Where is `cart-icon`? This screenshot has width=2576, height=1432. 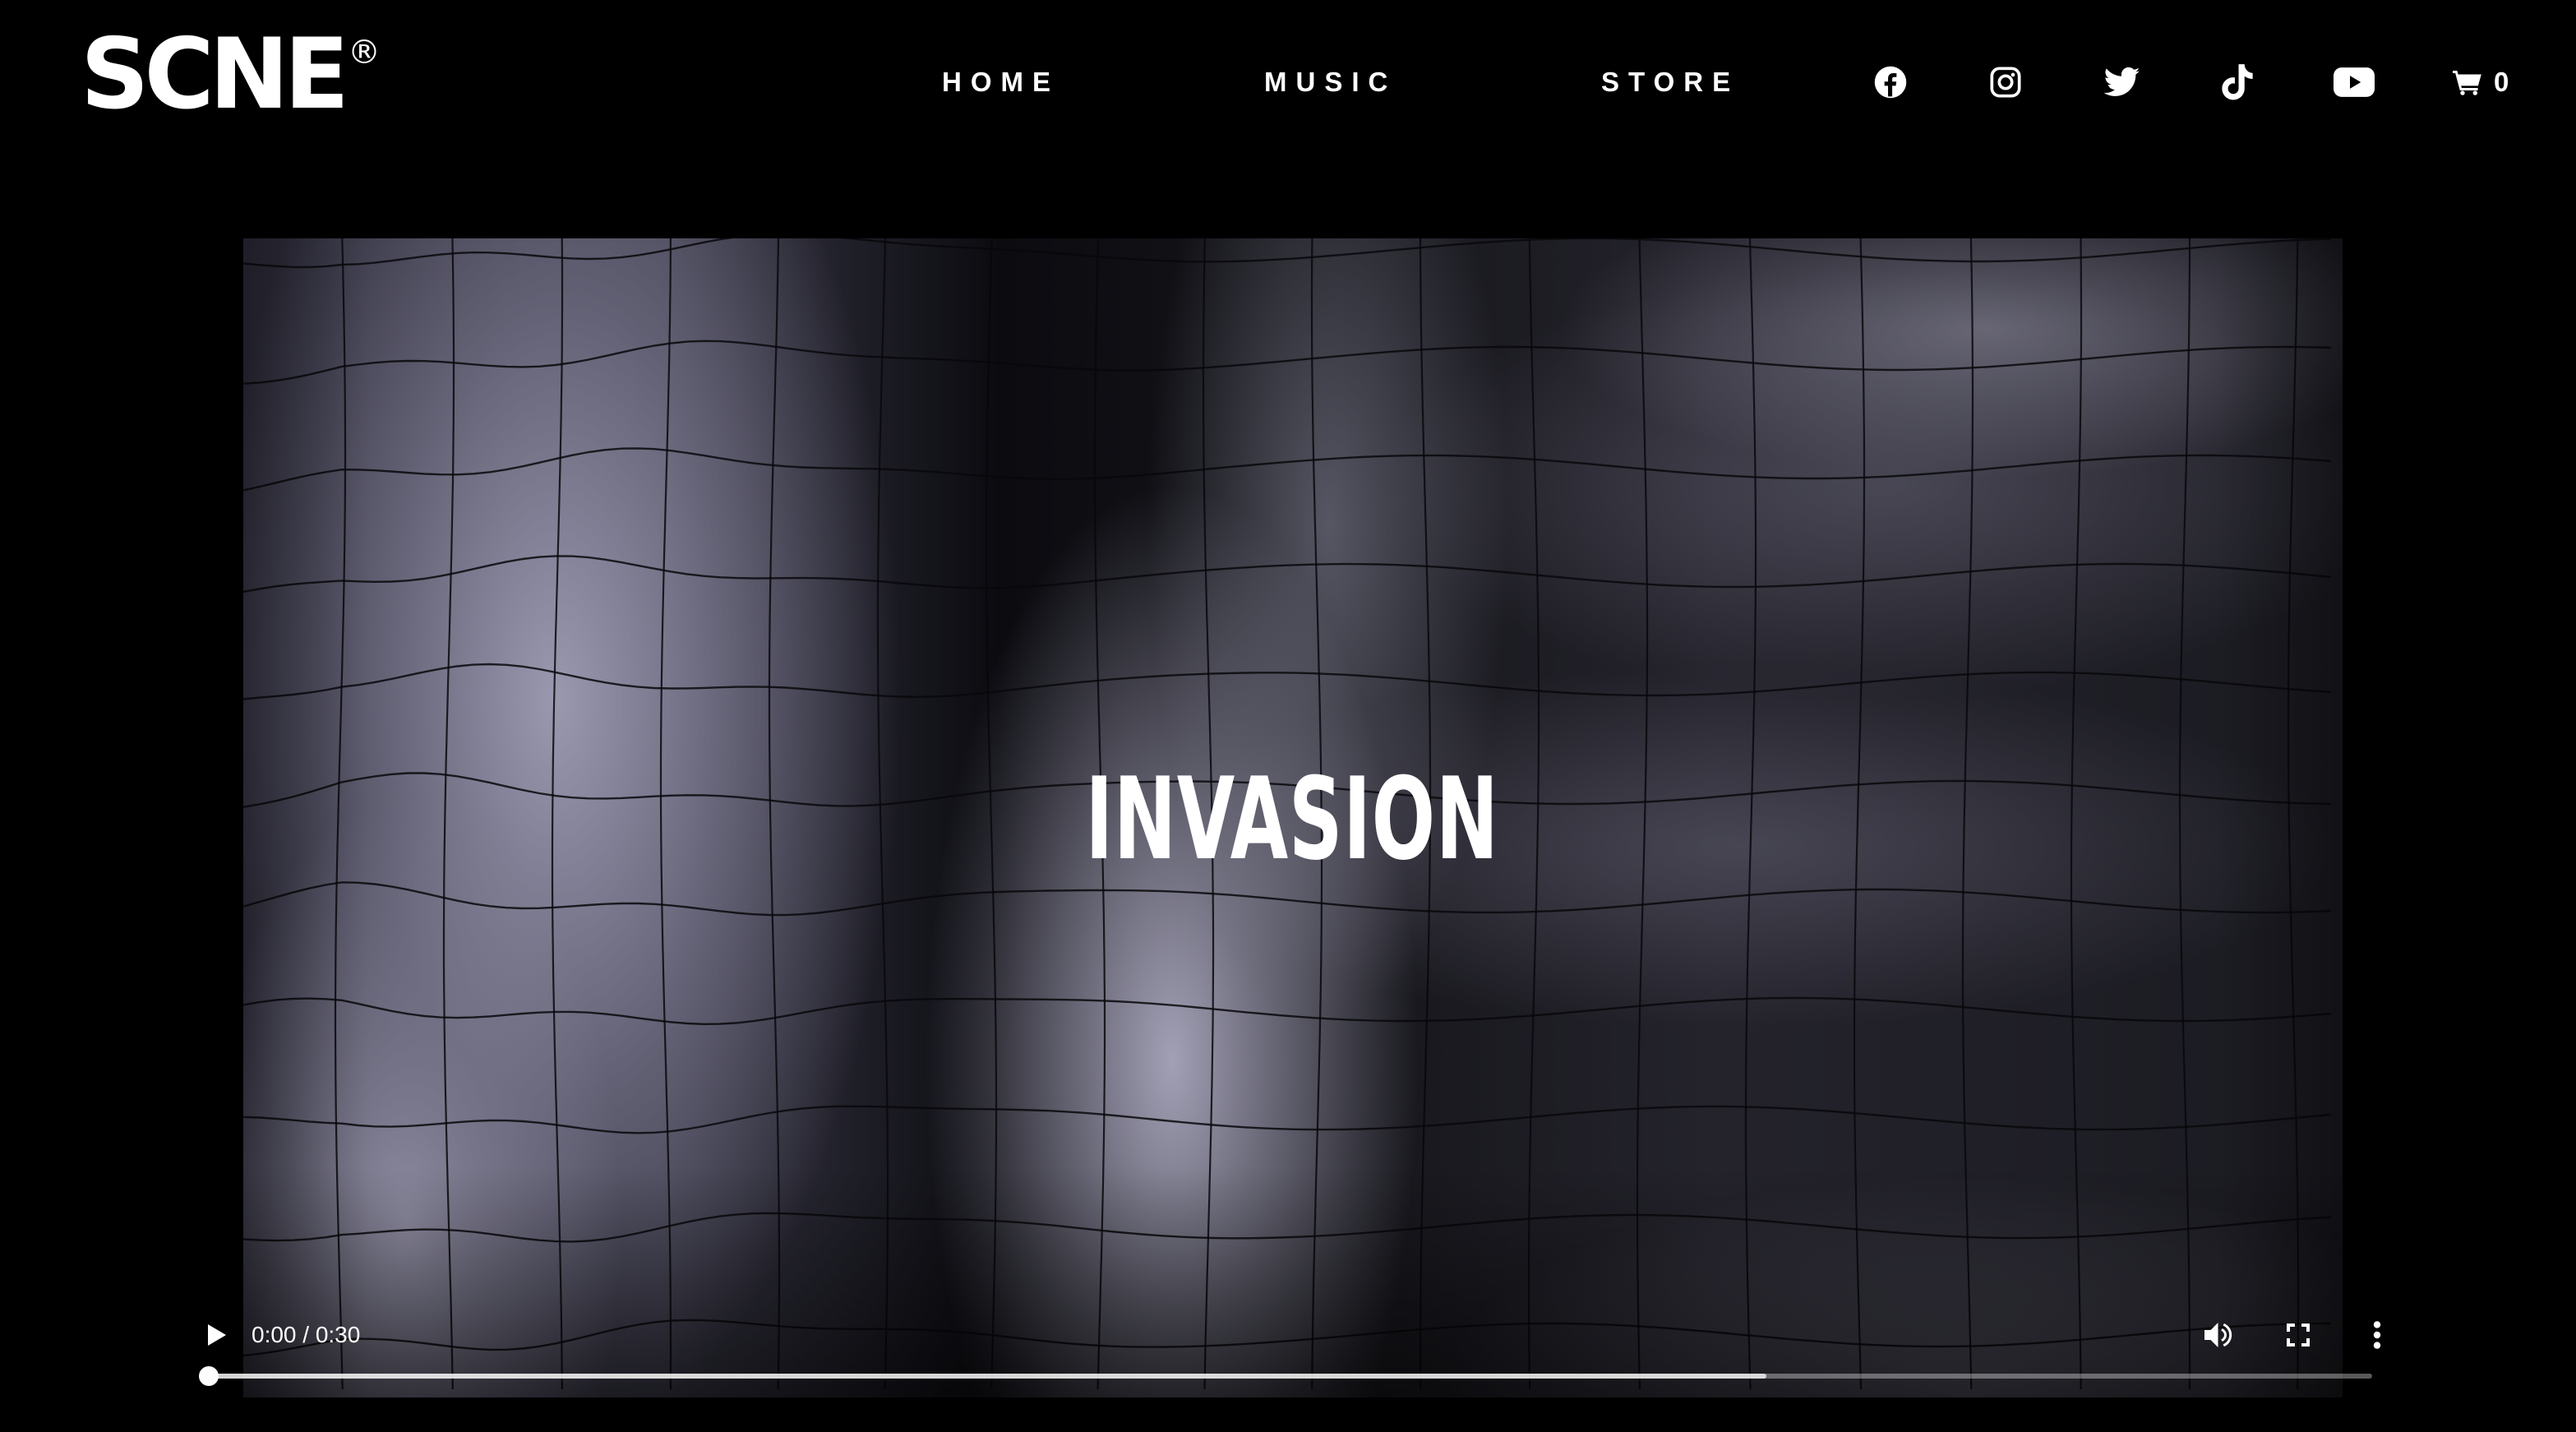 cart-icon is located at coordinates (2467, 83).